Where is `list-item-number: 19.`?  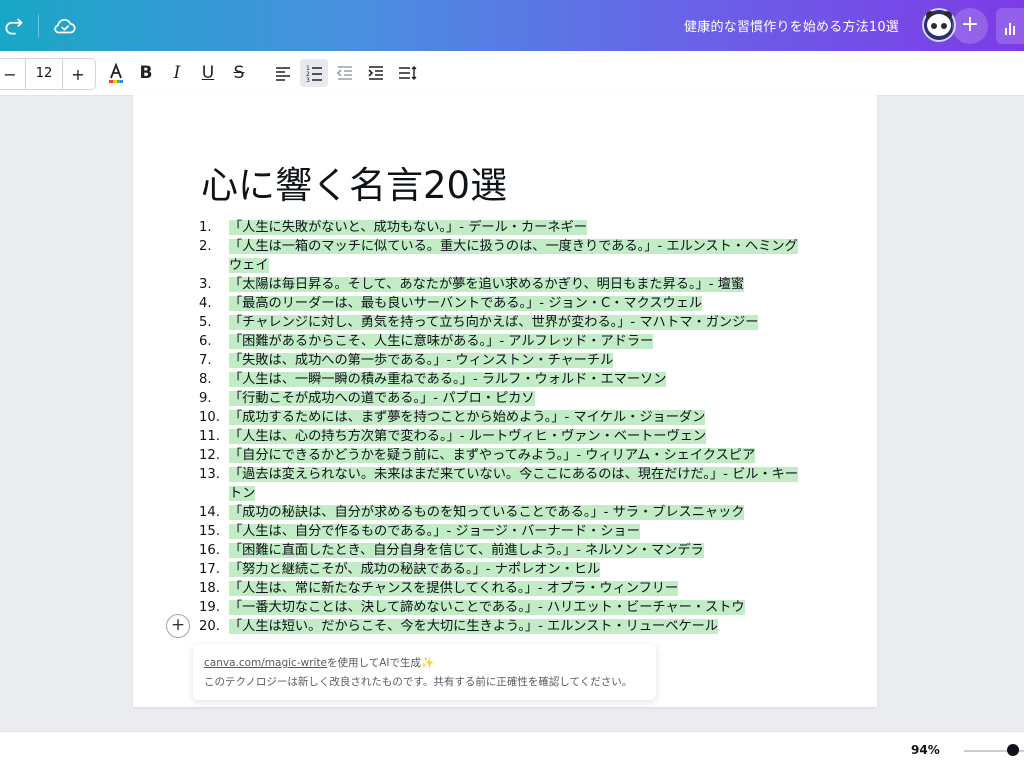
list-item-number: 19. is located at coordinates (209, 607).